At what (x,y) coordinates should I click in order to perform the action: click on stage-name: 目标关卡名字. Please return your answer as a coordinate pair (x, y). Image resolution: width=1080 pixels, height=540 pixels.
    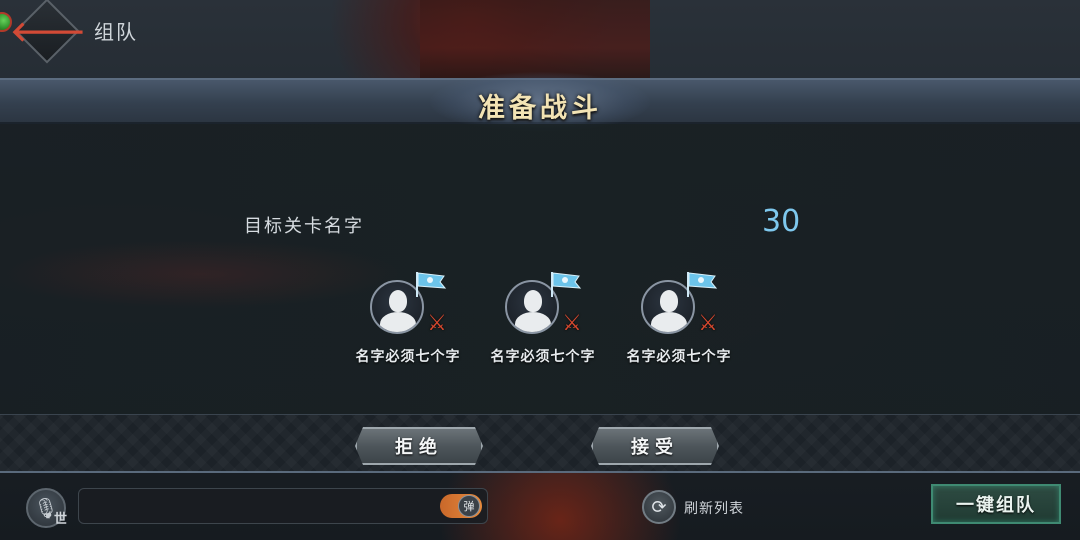
    Looking at the image, I should click on (304, 226).